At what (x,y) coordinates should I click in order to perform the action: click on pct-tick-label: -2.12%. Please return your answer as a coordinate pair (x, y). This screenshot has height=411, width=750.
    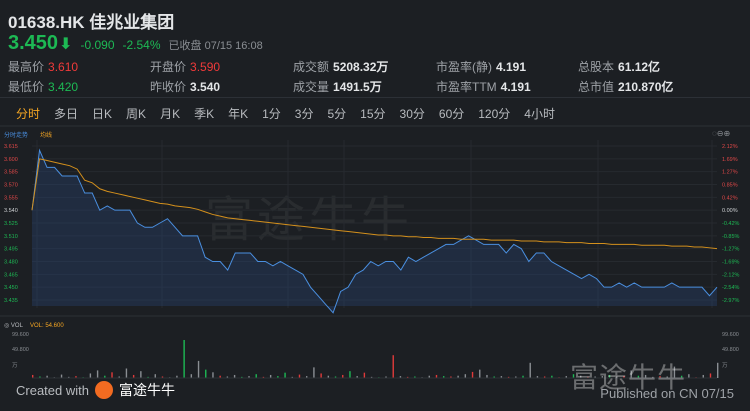
    Looking at the image, I should click on (731, 275).